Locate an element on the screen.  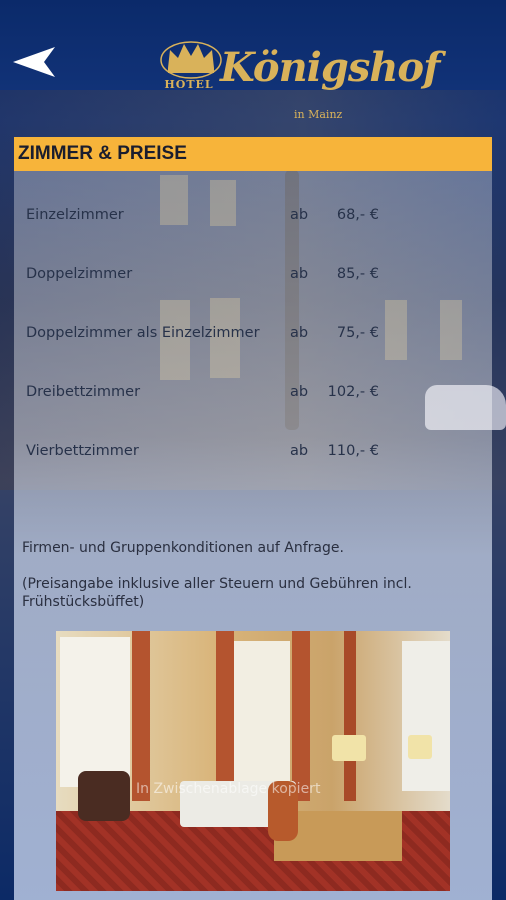
room-name: Dreibettzimmer is located at coordinates (83, 392).